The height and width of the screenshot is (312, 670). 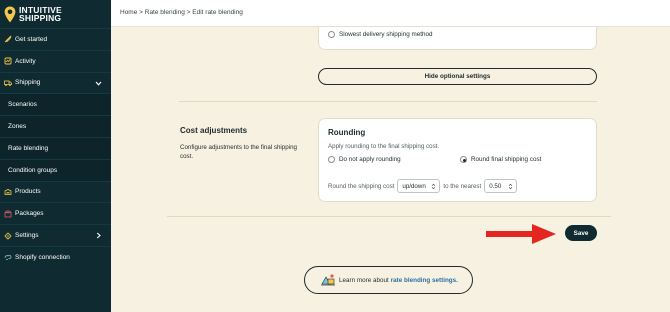 I want to click on sidebar-item-label: Zones, so click(x=17, y=127).